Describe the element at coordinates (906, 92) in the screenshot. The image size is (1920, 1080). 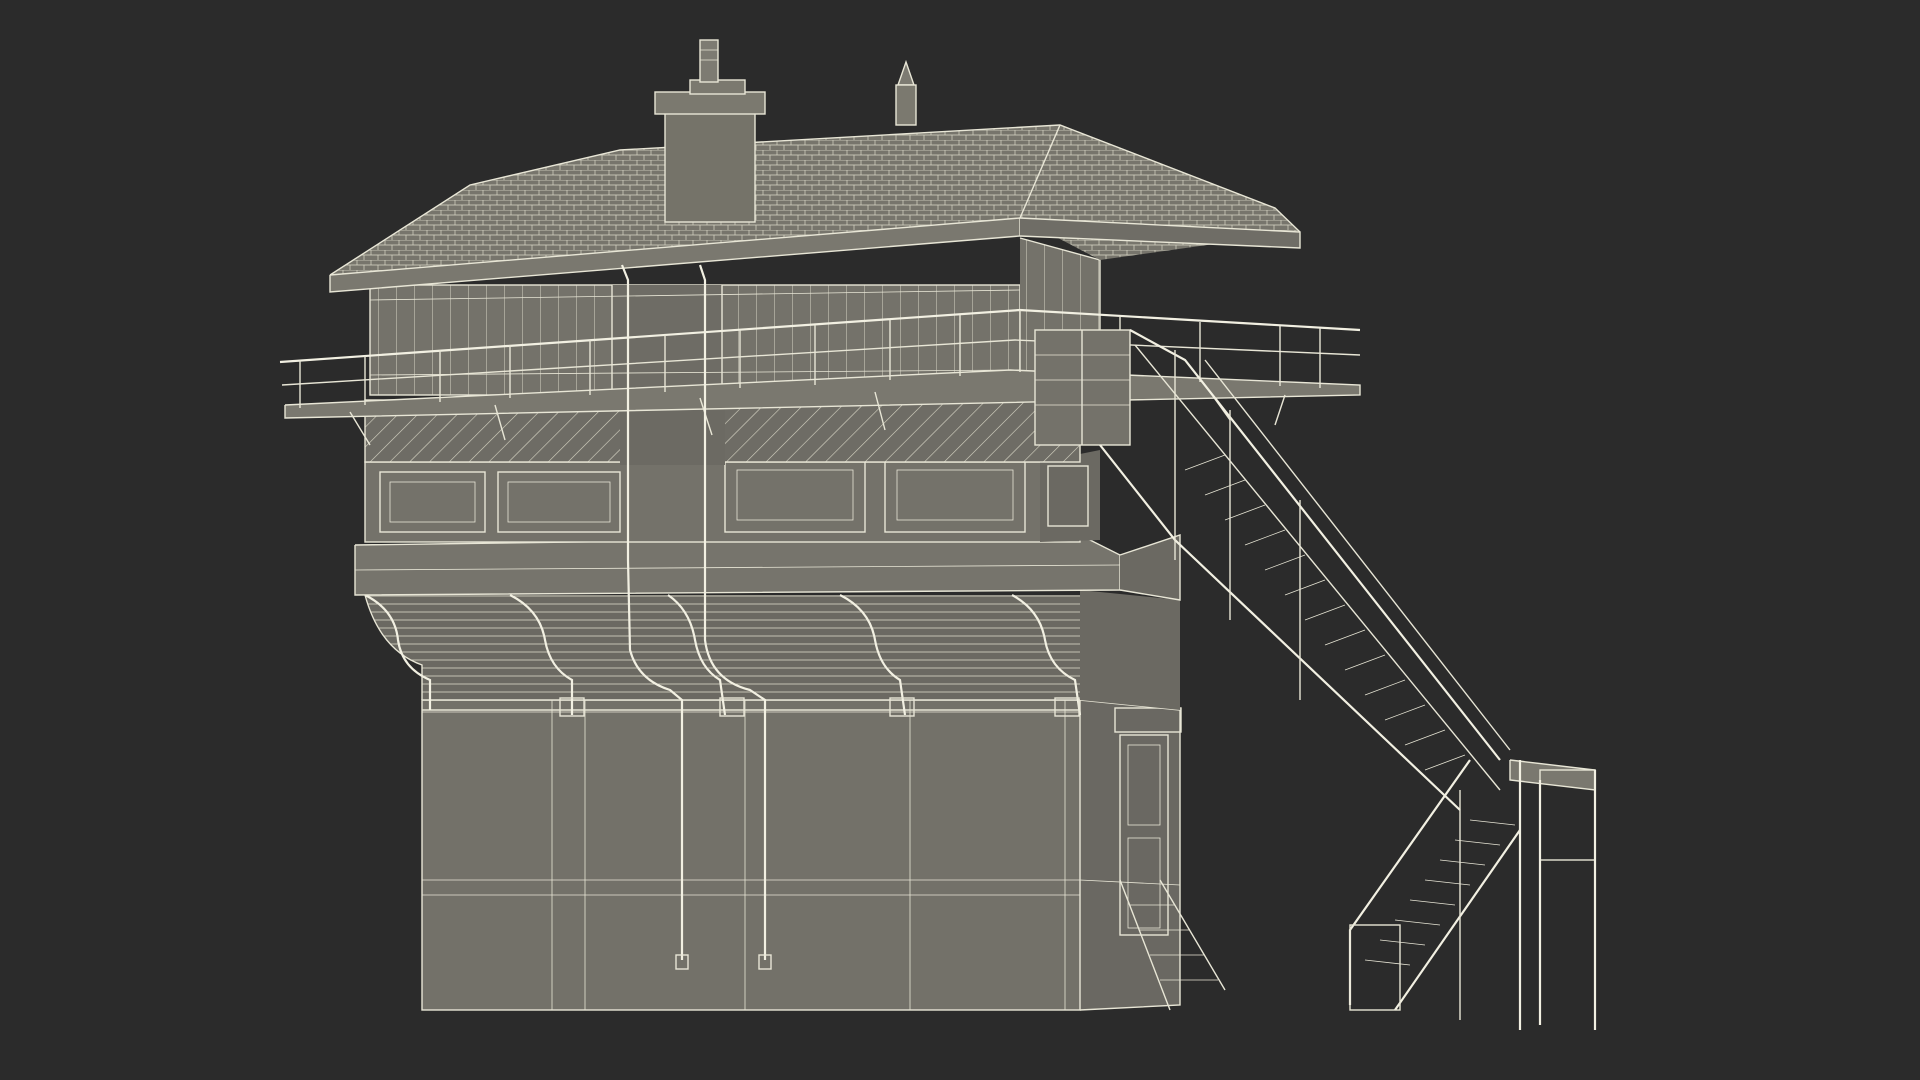
I see `roof-vent` at that location.